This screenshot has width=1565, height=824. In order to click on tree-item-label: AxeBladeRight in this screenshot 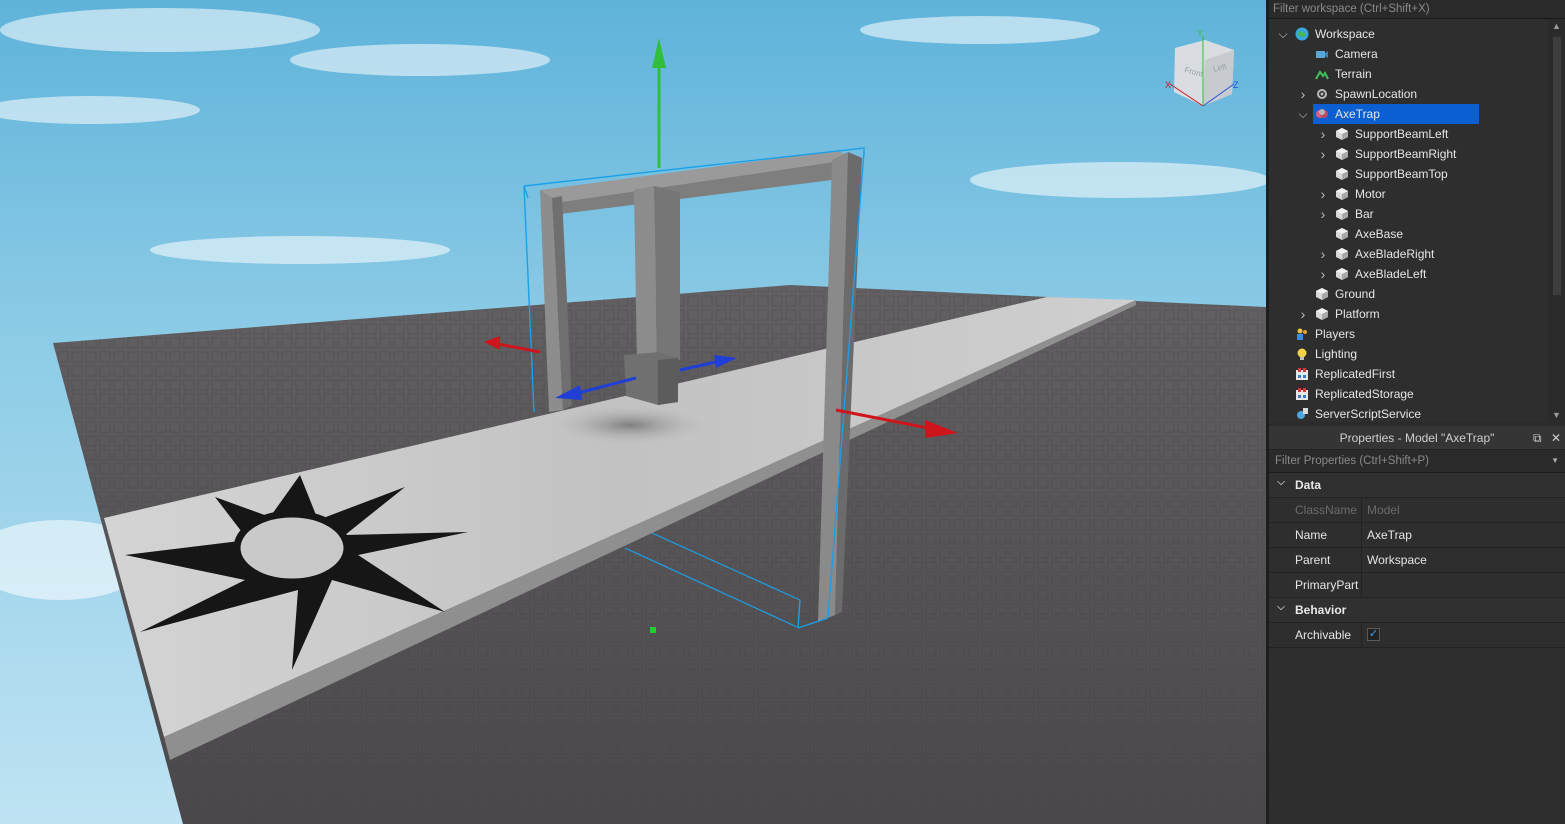, I will do `click(1395, 254)`.